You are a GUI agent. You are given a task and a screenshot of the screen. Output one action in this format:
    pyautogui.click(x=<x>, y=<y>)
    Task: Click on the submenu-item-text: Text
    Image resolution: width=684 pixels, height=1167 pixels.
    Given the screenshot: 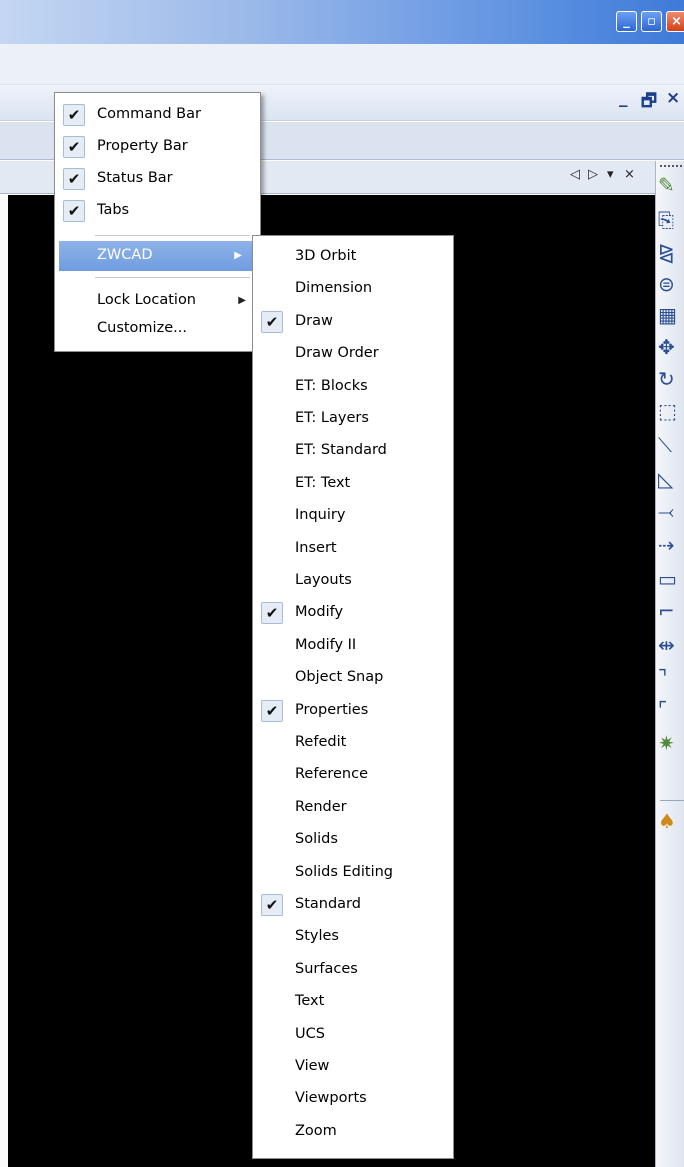 What is the action you would take?
    pyautogui.click(x=353, y=1002)
    